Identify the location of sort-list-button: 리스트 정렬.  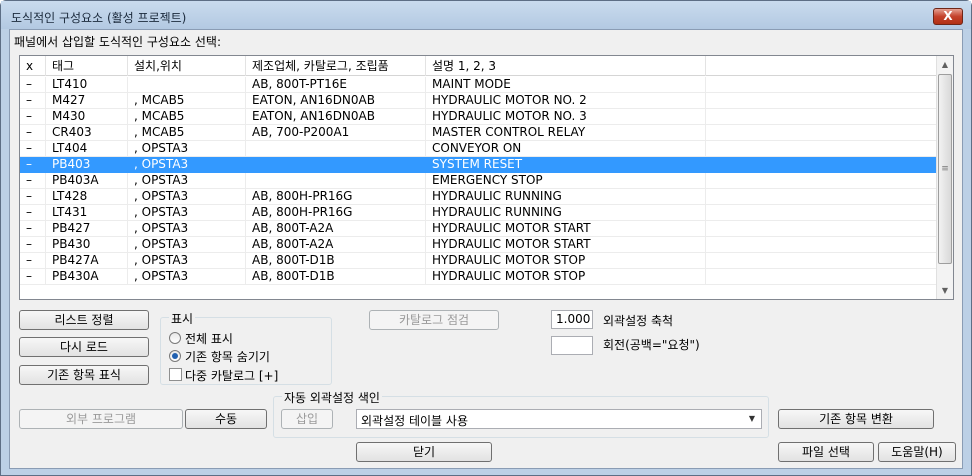
(84, 320).